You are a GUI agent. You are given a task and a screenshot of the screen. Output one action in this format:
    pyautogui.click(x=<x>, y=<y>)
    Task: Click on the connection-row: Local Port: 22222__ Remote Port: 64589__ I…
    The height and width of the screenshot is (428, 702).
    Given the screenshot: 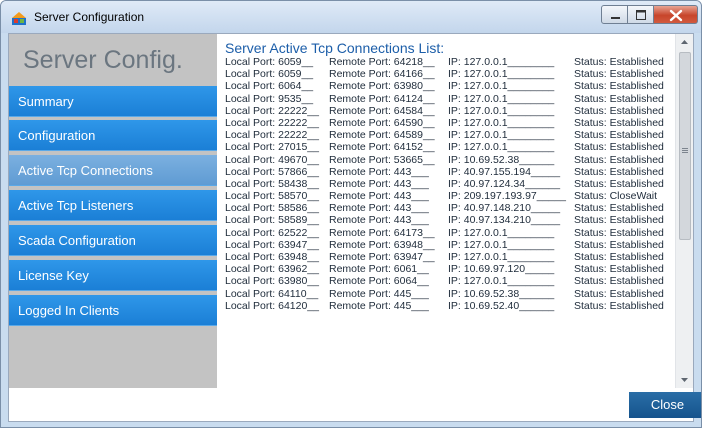 What is the action you would take?
    pyautogui.click(x=449, y=135)
    